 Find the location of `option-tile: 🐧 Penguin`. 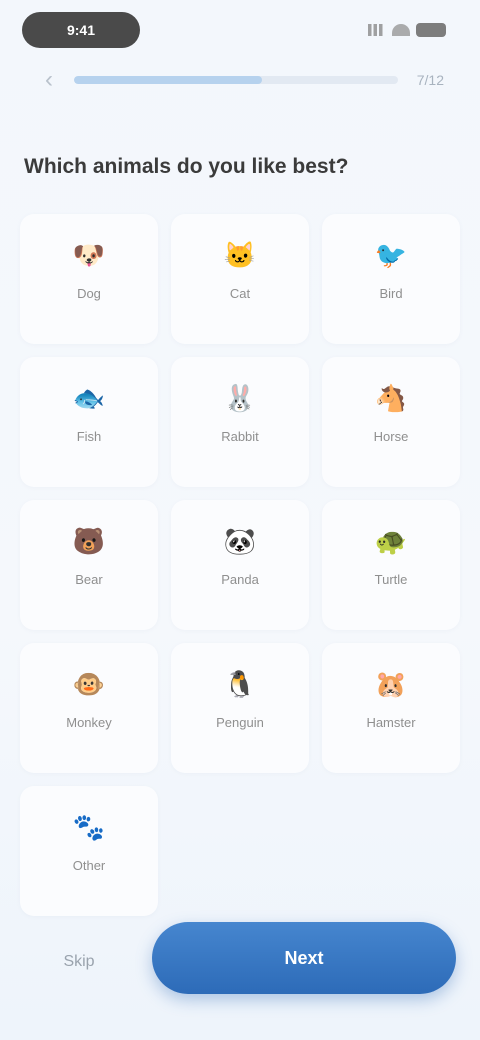

option-tile: 🐧 Penguin is located at coordinates (240, 708).